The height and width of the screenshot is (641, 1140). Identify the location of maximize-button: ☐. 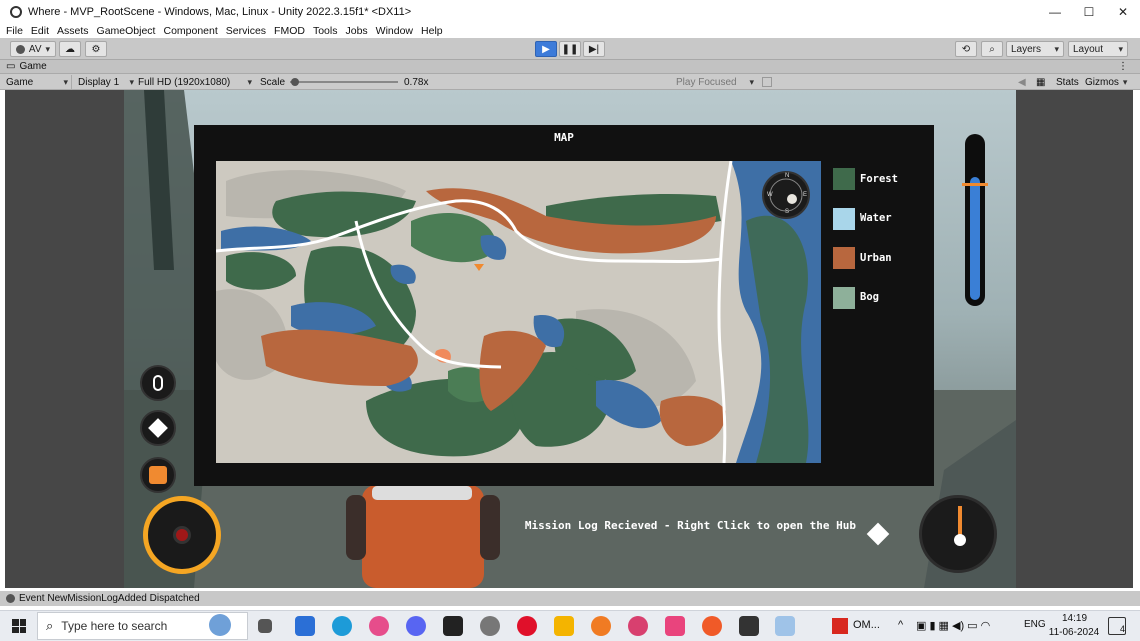
(1089, 11).